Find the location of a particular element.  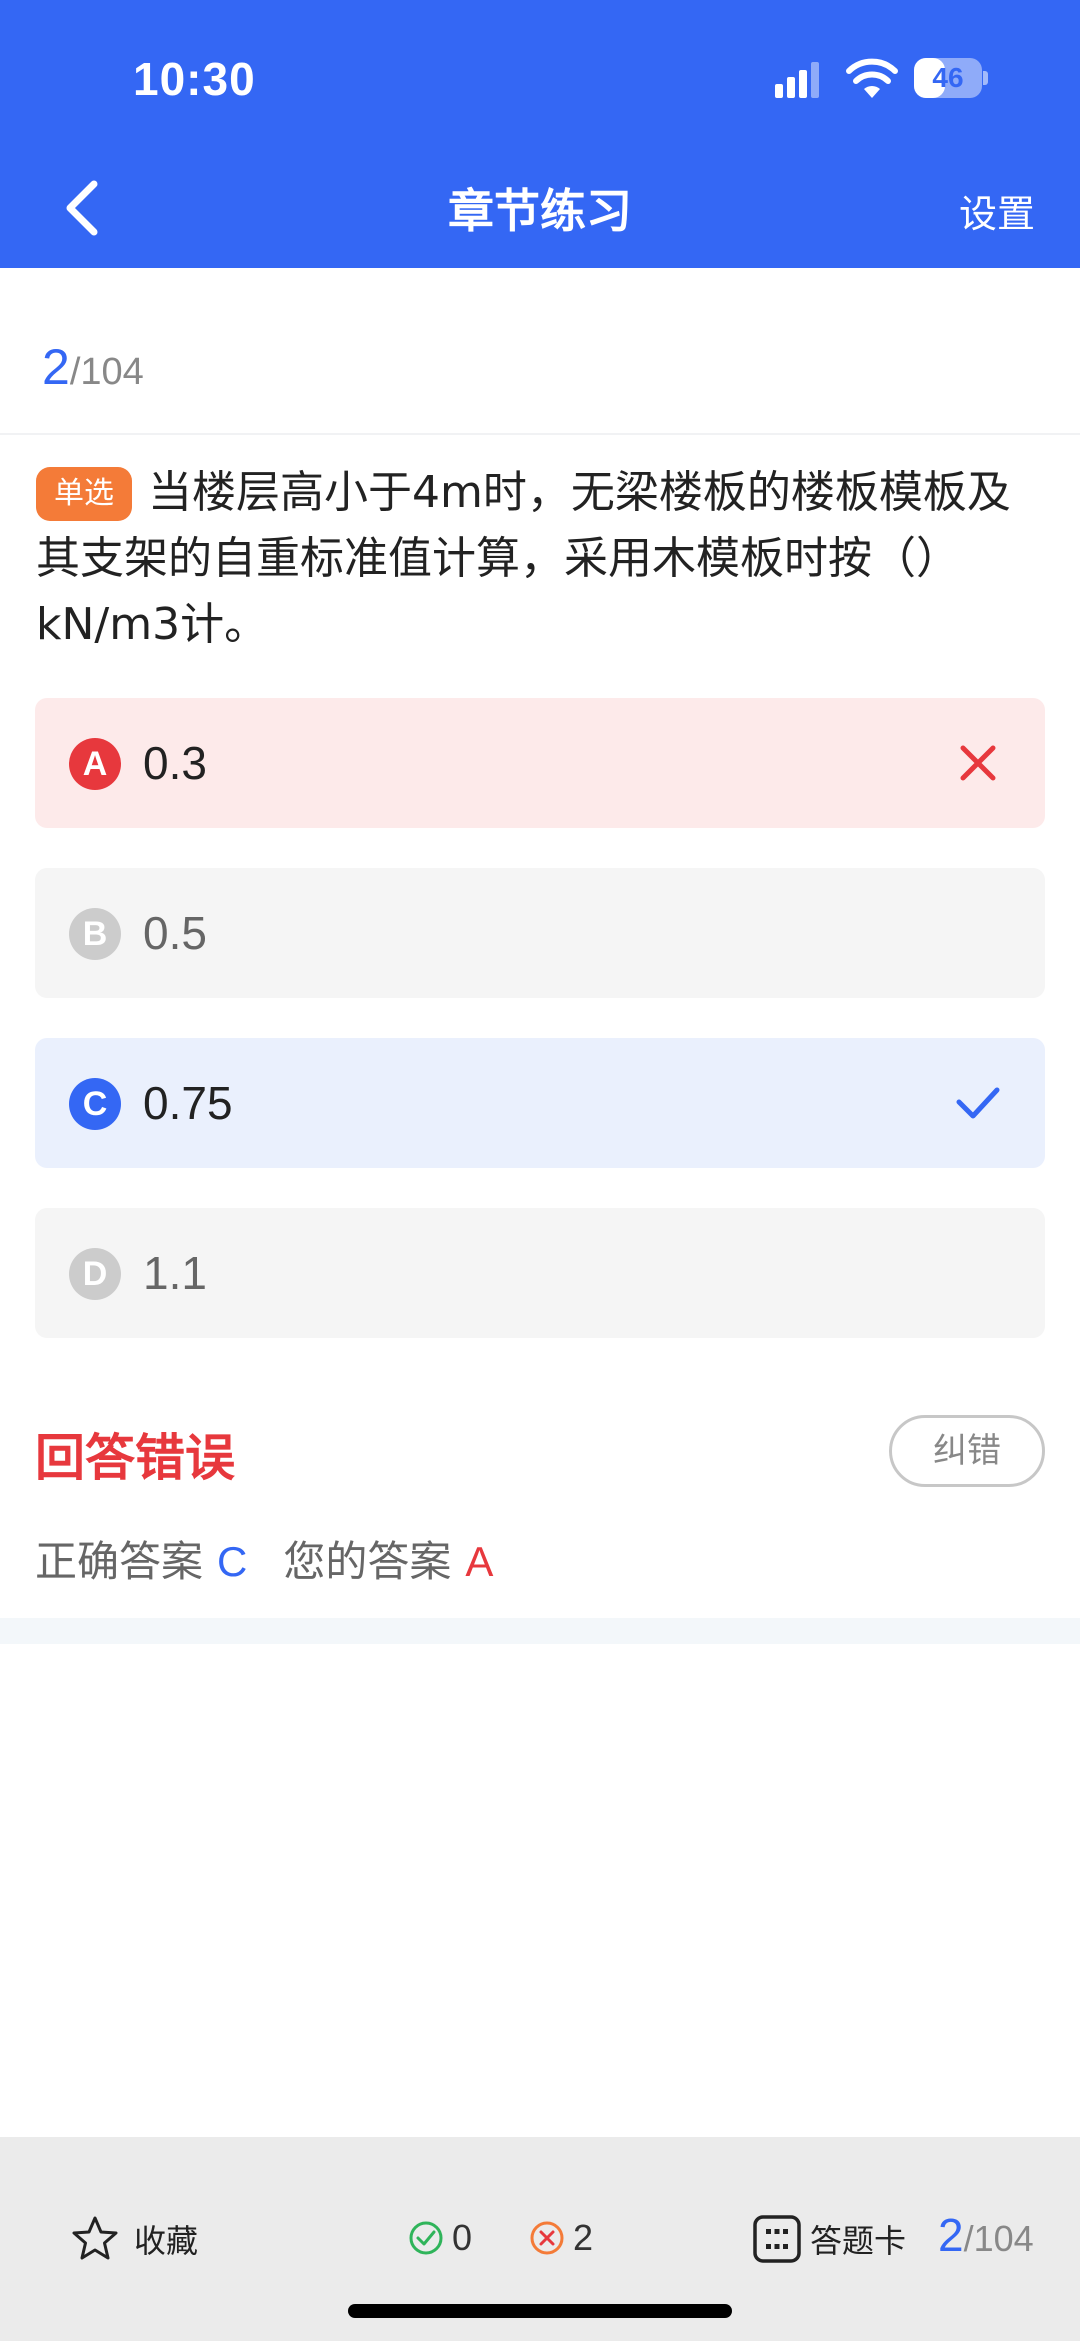

question-type-badge: 单选 is located at coordinates (84, 494).